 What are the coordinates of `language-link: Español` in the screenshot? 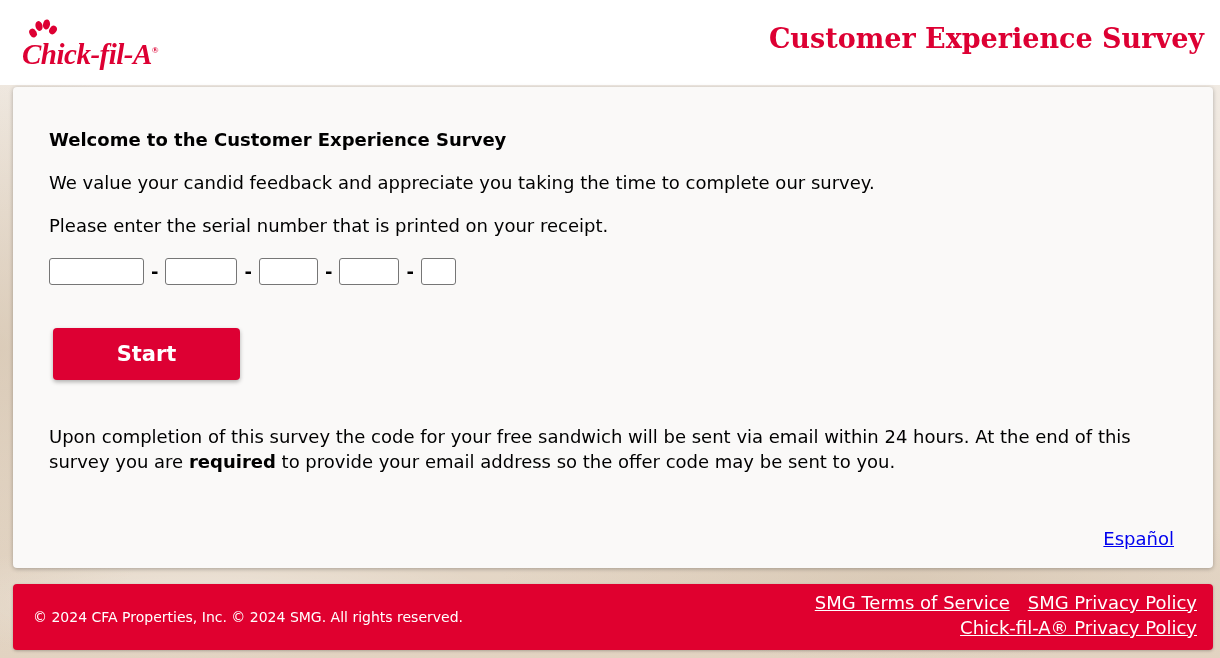 It's located at (1138, 539).